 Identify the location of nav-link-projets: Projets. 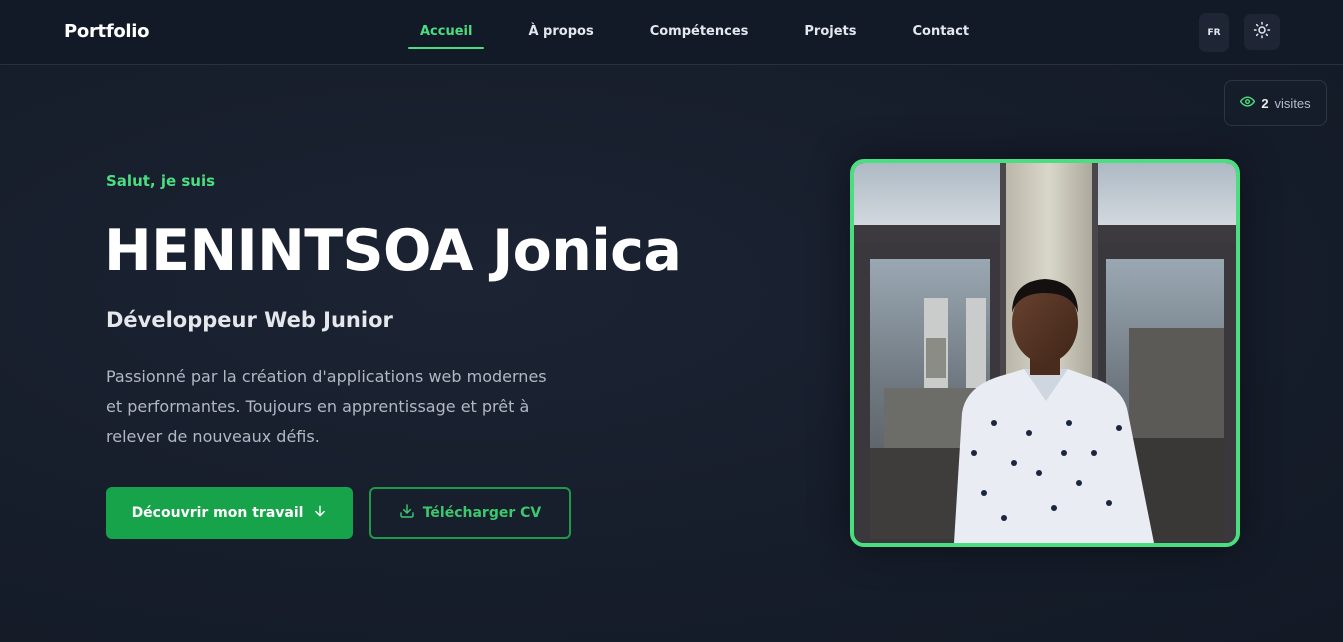
(830, 32).